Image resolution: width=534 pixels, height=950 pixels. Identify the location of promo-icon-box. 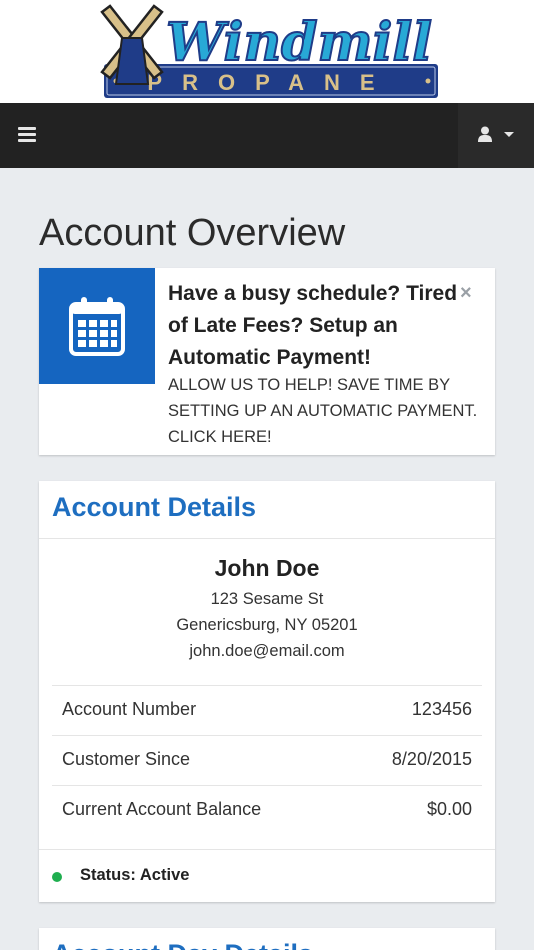
(97, 326).